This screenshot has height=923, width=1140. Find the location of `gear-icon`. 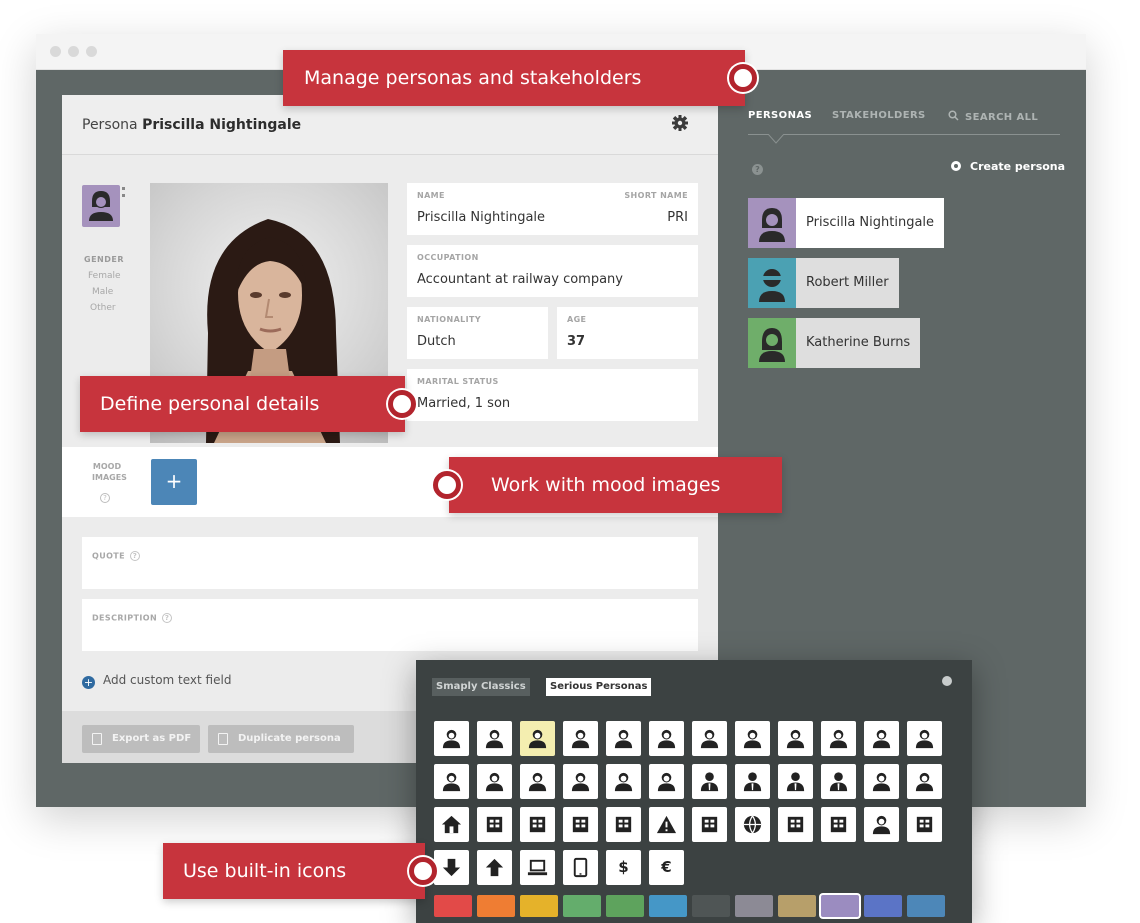

gear-icon is located at coordinates (680, 123).